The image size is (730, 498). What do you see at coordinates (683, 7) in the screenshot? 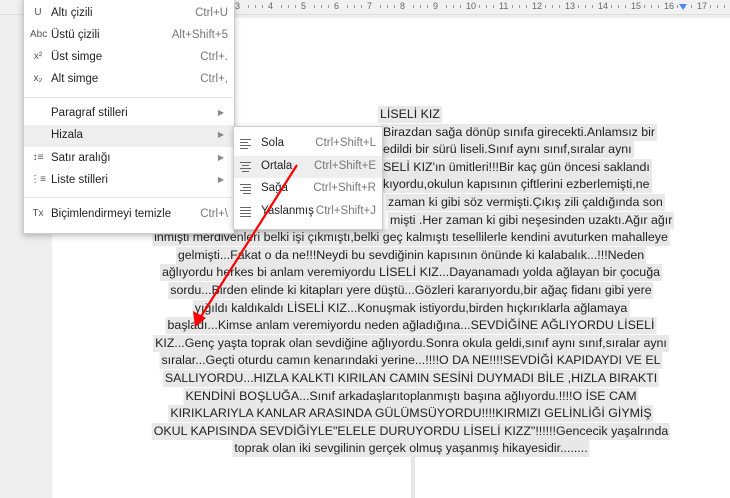
I see `ruler-indent-marker` at bounding box center [683, 7].